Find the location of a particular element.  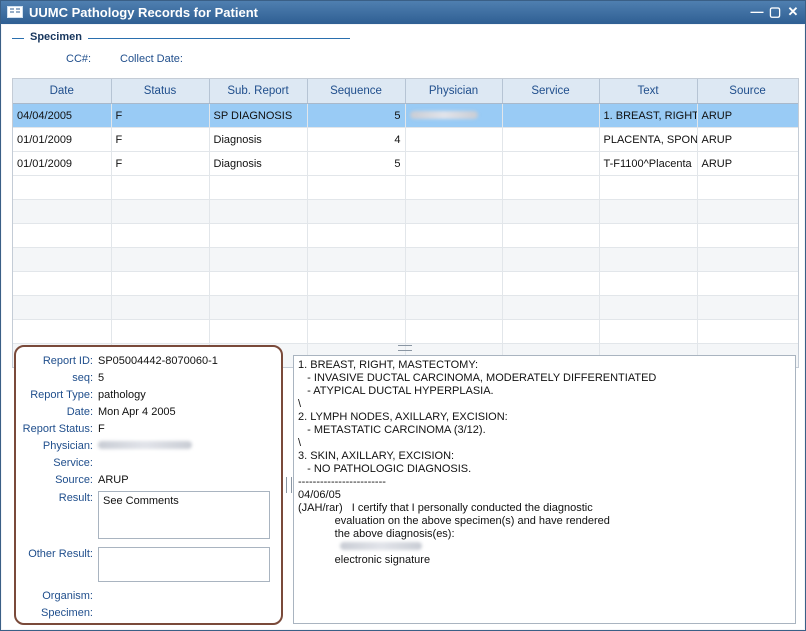

cell-physician-redacted is located at coordinates (454, 115).